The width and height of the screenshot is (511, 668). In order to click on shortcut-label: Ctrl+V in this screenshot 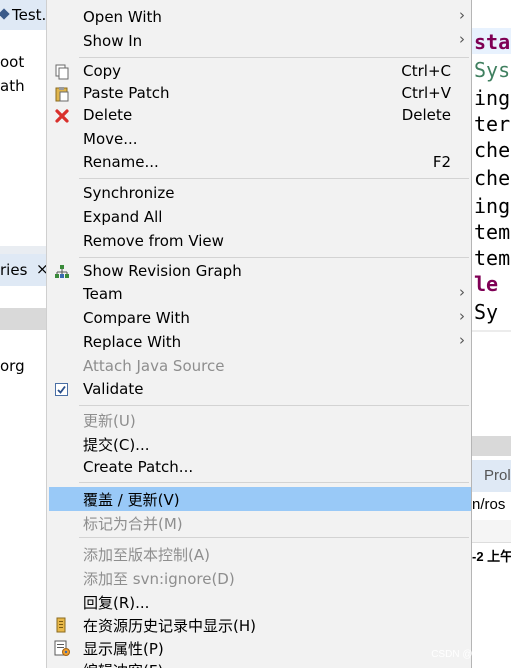, I will do `click(426, 93)`.